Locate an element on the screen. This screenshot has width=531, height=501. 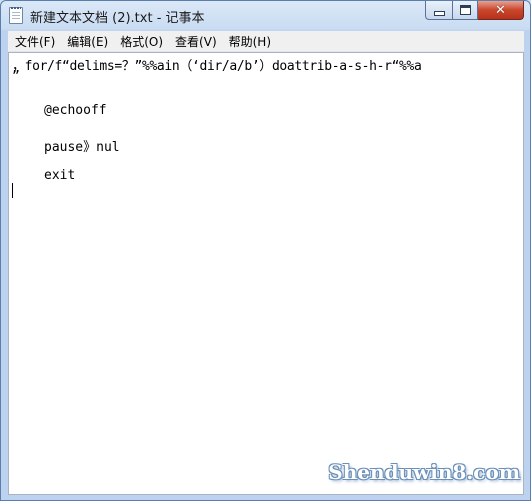
minimize-button is located at coordinates (438, 10).